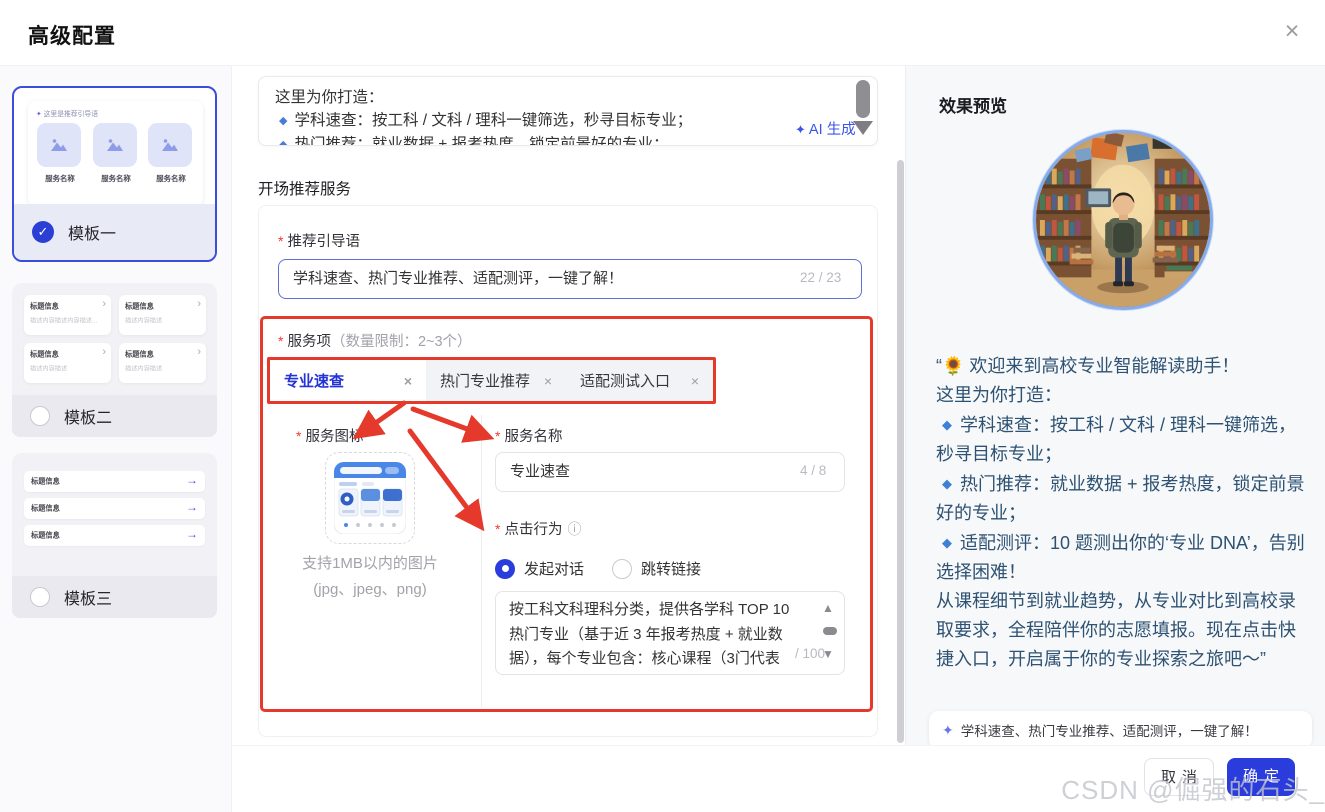  I want to click on template-1-selector: ✓ 模板一, so click(114, 232).